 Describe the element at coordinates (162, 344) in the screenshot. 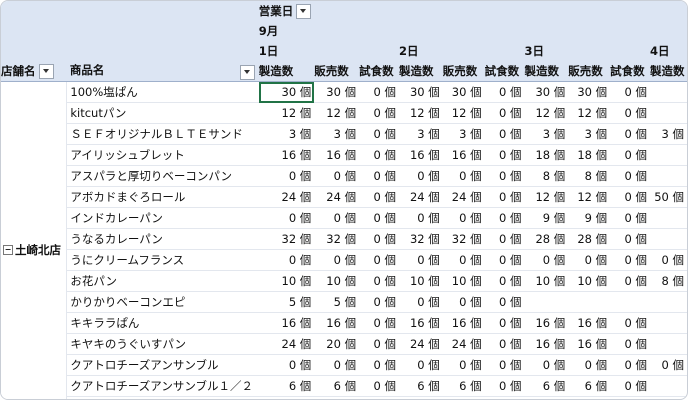

I see `product-name-cell: キヤキのうぐいすパン` at that location.